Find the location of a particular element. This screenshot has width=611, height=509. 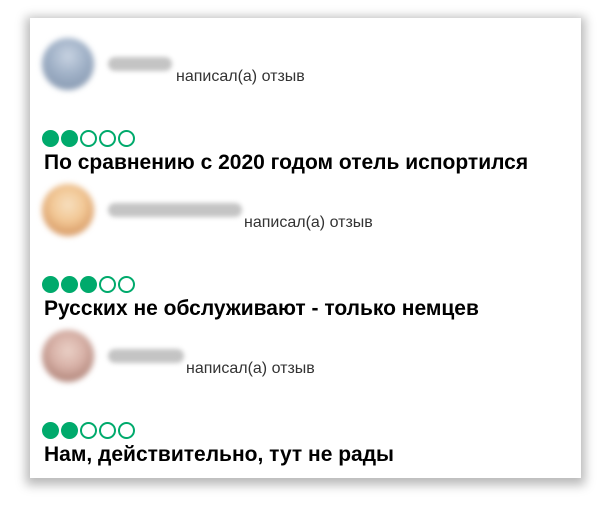

review-title: Русских не обслуживают - только немцев is located at coordinates (261, 309).